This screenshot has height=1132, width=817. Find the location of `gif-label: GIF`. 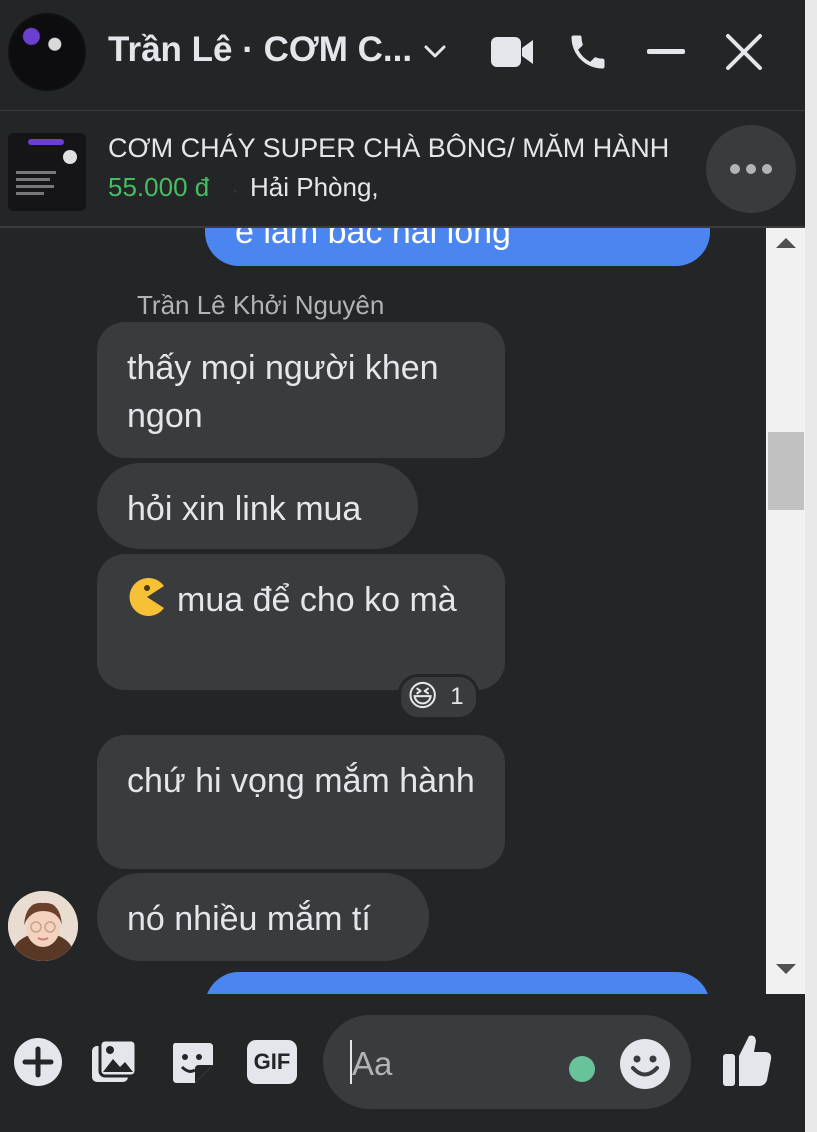

gif-label: GIF is located at coordinates (272, 1062).